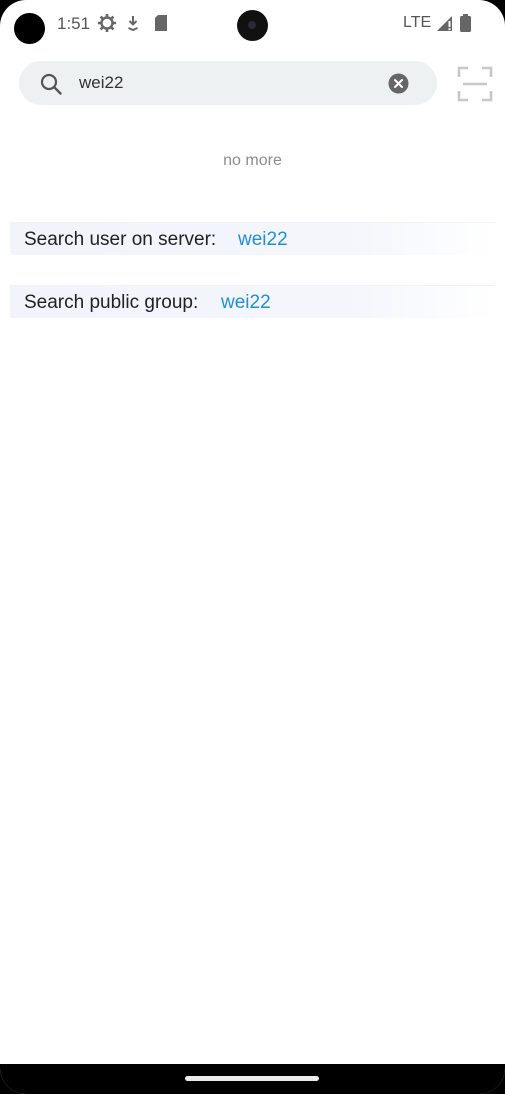 Image resolution: width=505 pixels, height=1094 pixels. I want to click on search-group-term: wei22, so click(246, 302).